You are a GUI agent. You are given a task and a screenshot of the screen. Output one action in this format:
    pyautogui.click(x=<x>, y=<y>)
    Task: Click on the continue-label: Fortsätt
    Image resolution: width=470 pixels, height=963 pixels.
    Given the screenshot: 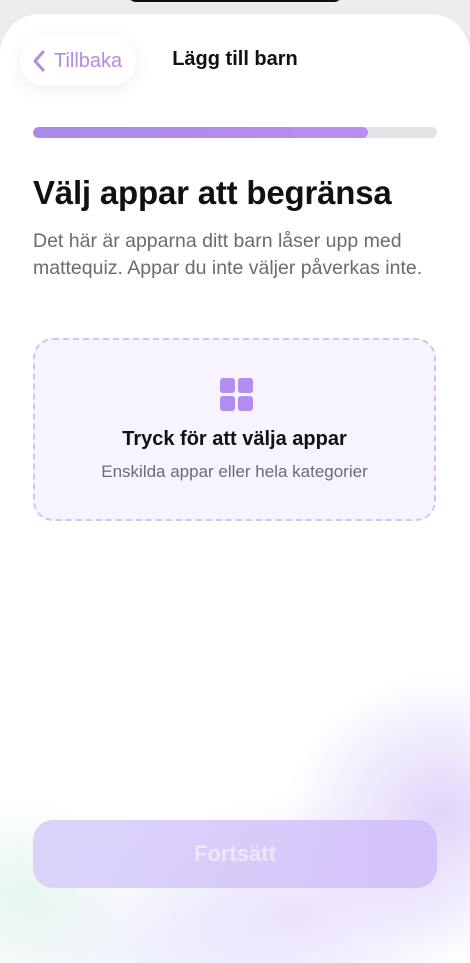 What is the action you would take?
    pyautogui.click(x=235, y=853)
    